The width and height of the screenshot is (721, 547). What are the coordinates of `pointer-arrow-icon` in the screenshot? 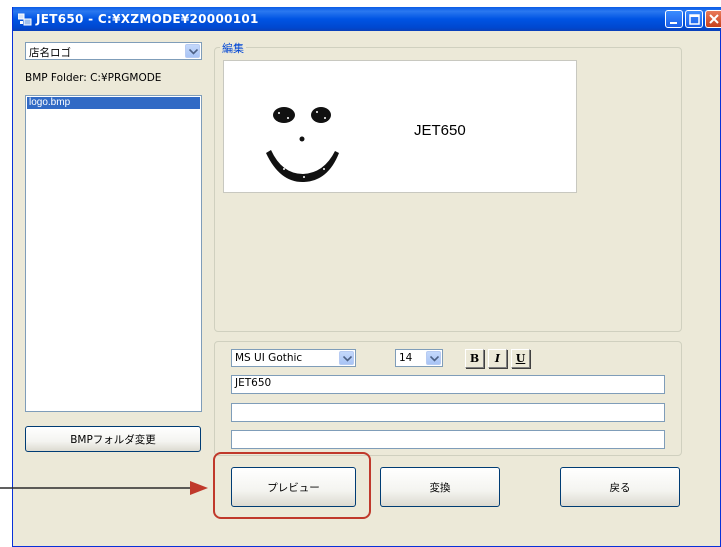 It's located at (104, 488).